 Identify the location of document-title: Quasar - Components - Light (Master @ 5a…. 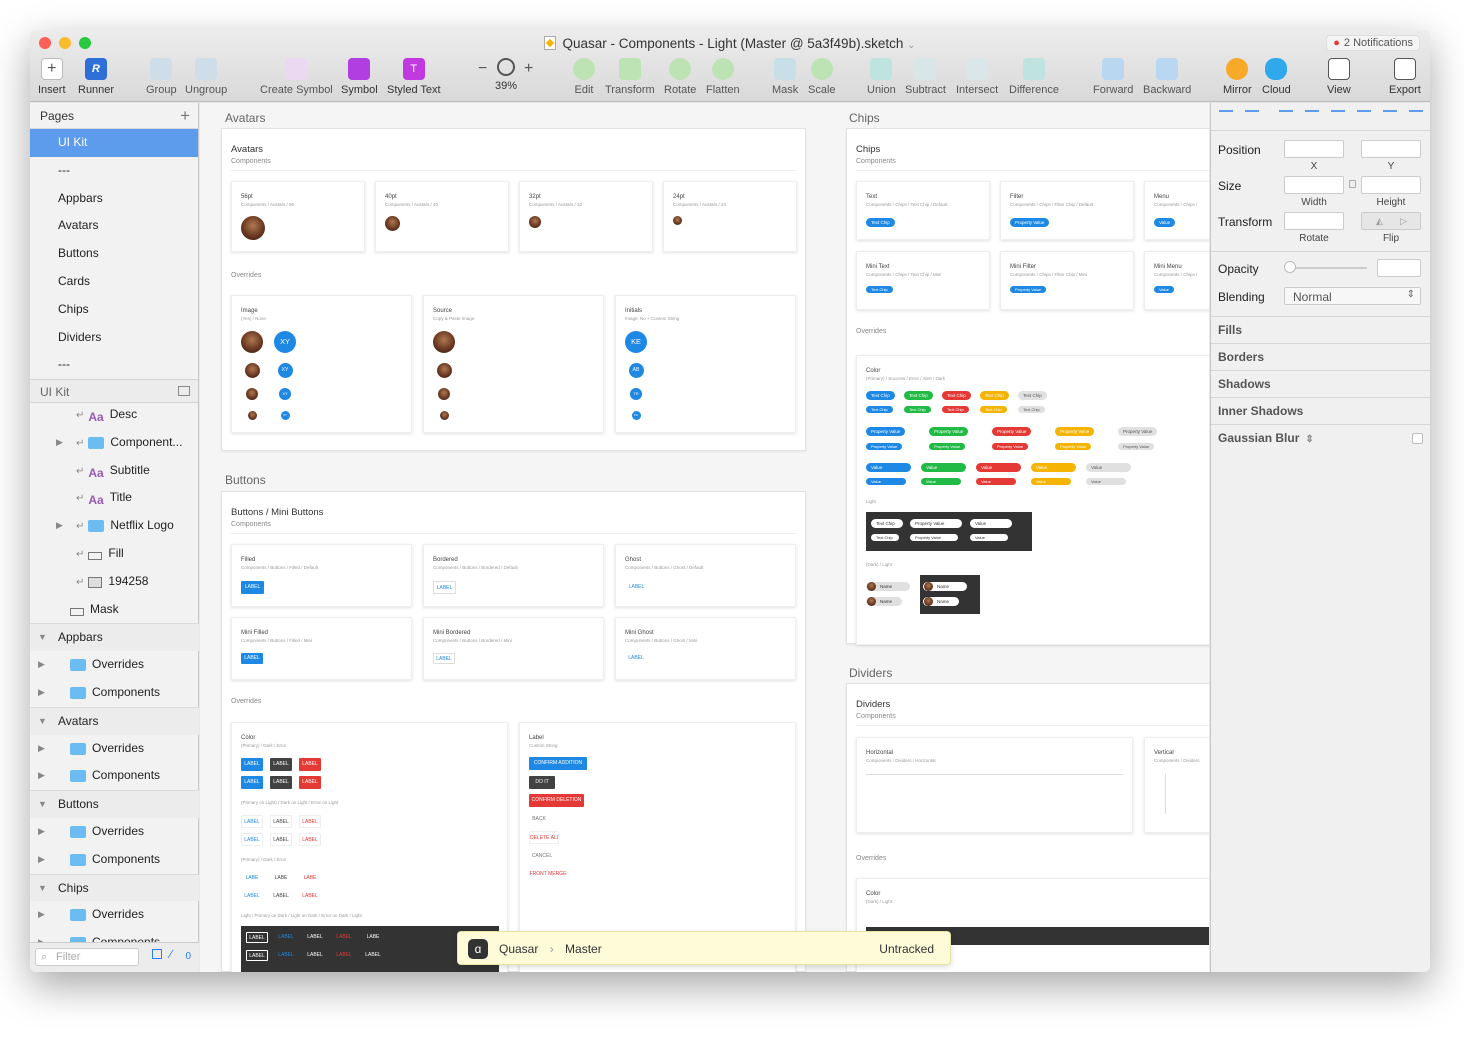
(730, 43).